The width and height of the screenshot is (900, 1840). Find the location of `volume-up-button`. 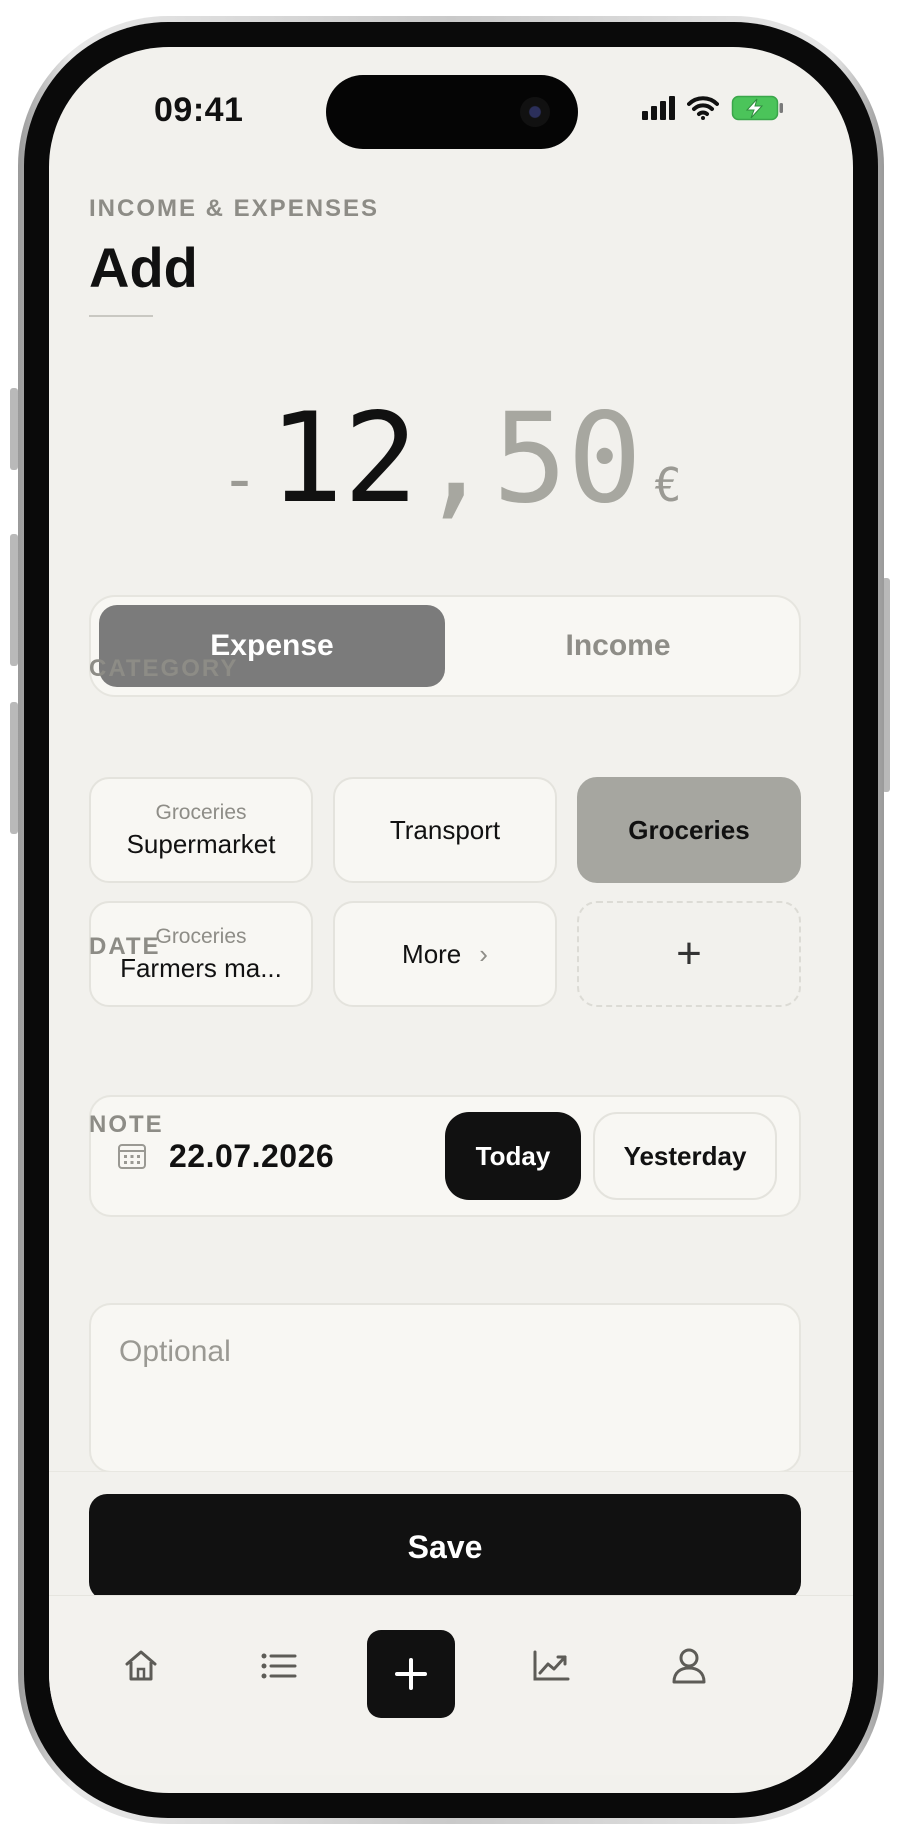

volume-up-button is located at coordinates (14, 600).